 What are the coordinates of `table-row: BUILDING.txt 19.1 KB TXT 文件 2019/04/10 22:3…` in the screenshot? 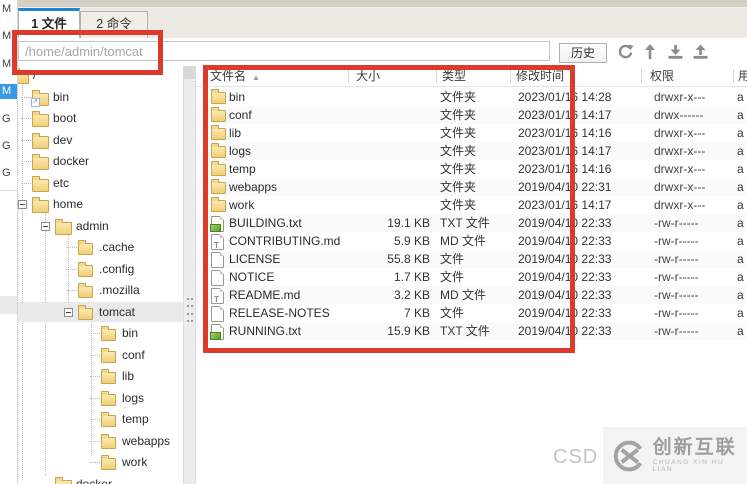 It's located at (471, 223).